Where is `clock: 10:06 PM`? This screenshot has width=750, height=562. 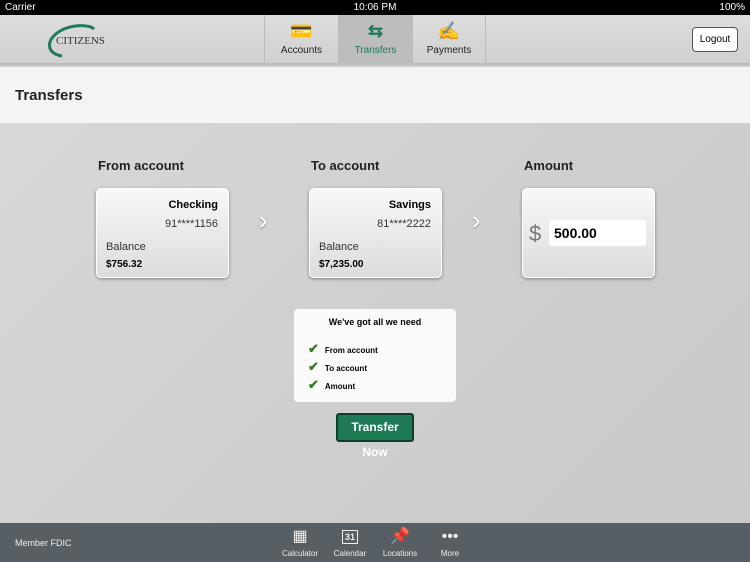
clock: 10:06 PM is located at coordinates (375, 7).